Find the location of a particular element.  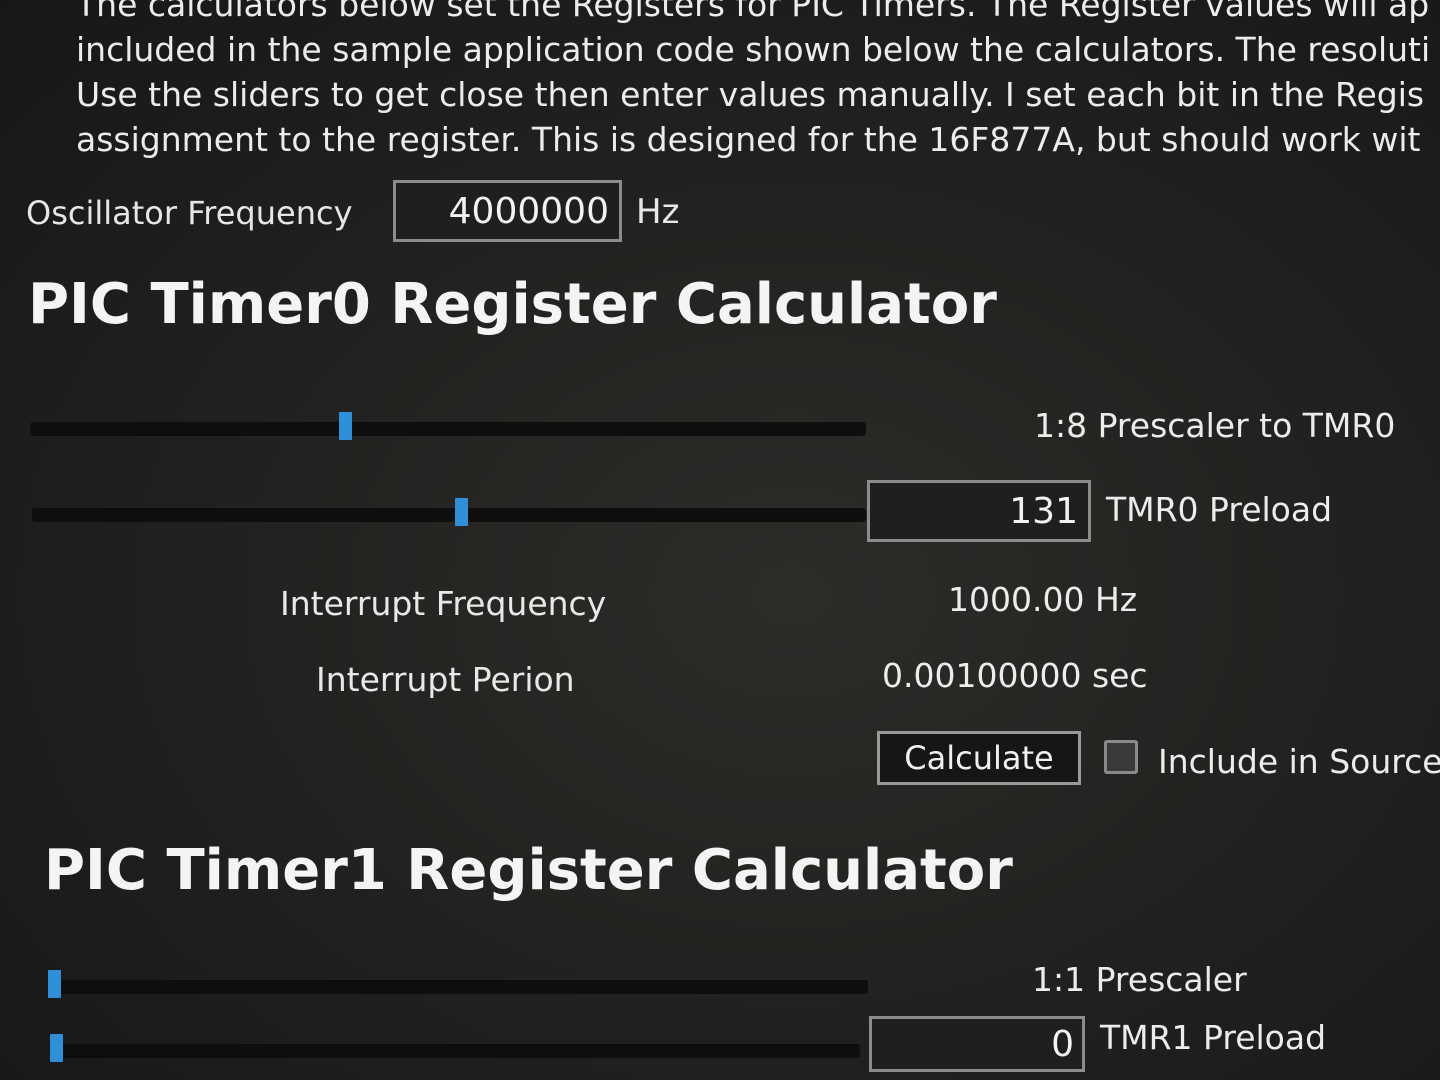

include-in-source-label: Include in Source is located at coordinates (1299, 761).